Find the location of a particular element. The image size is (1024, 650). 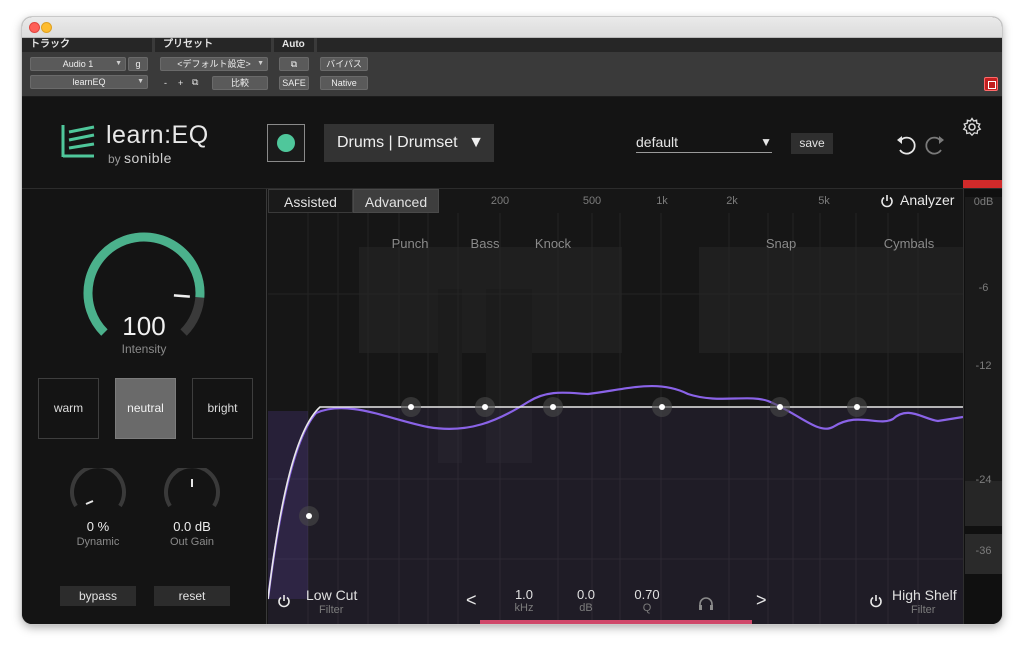

minimize-window-button is located at coordinates (46, 27).